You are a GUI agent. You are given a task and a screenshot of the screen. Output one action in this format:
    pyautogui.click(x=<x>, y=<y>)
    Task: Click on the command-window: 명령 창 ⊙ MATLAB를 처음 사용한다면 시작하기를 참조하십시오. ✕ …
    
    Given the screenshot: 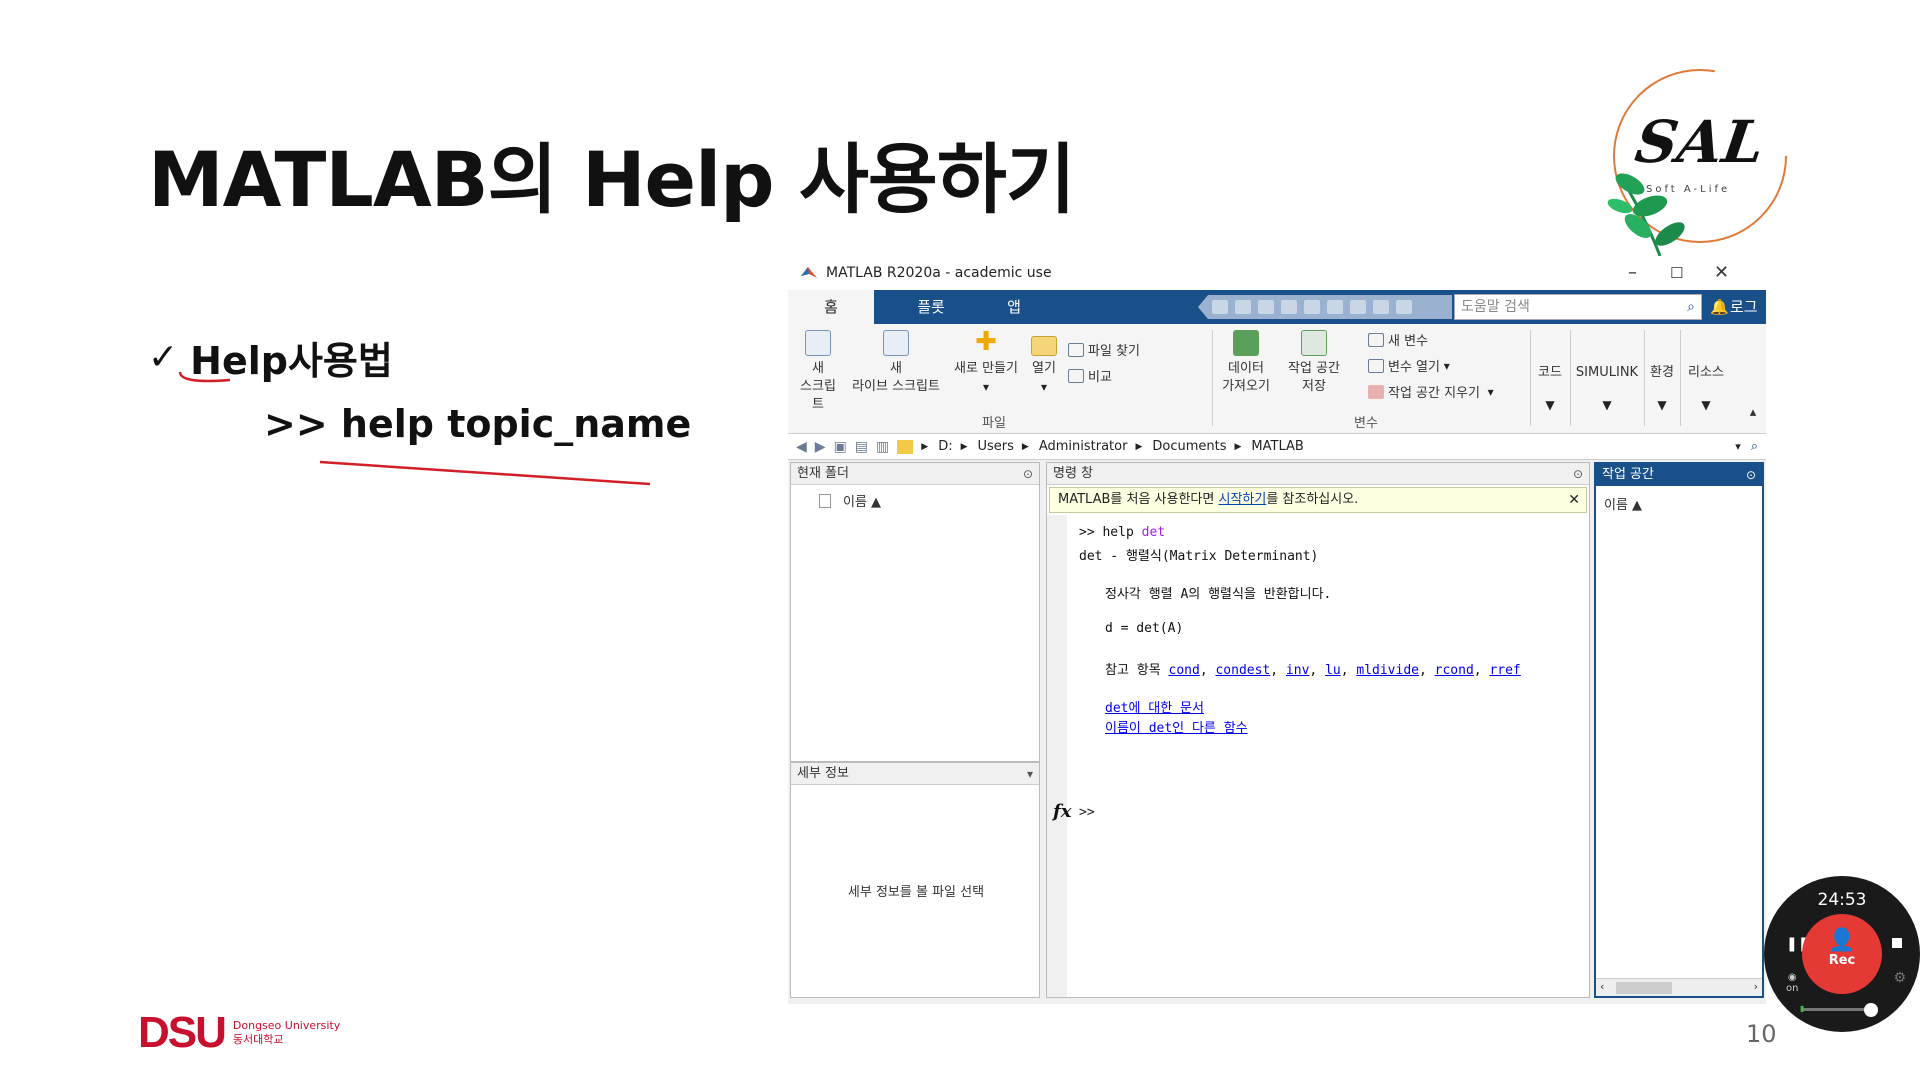 What is the action you would take?
    pyautogui.click(x=1318, y=730)
    